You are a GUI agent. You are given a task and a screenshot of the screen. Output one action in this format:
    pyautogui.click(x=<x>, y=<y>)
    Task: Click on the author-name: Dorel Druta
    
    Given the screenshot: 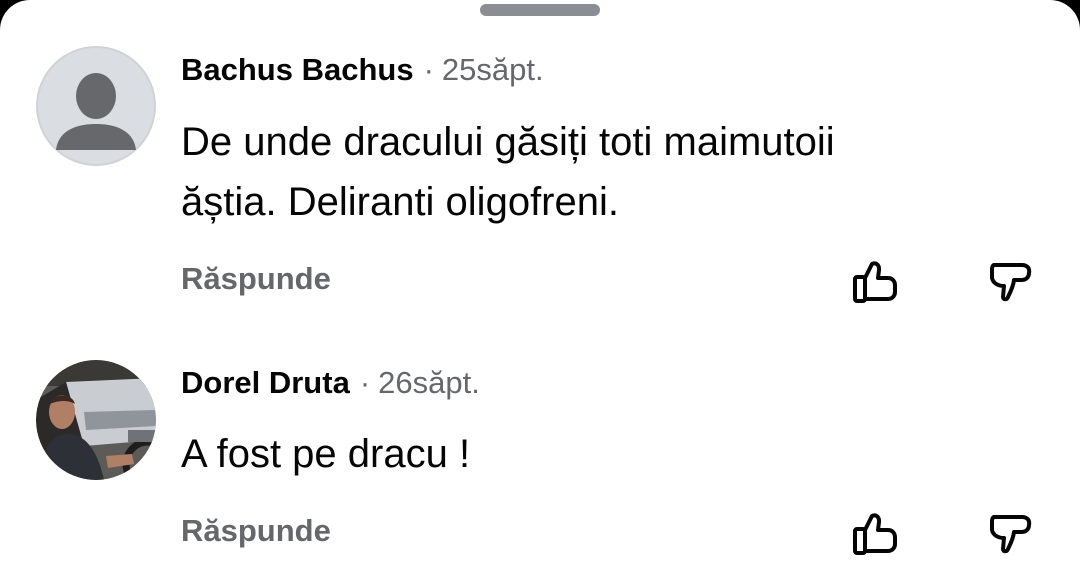 What is the action you would take?
    pyautogui.click(x=265, y=382)
    